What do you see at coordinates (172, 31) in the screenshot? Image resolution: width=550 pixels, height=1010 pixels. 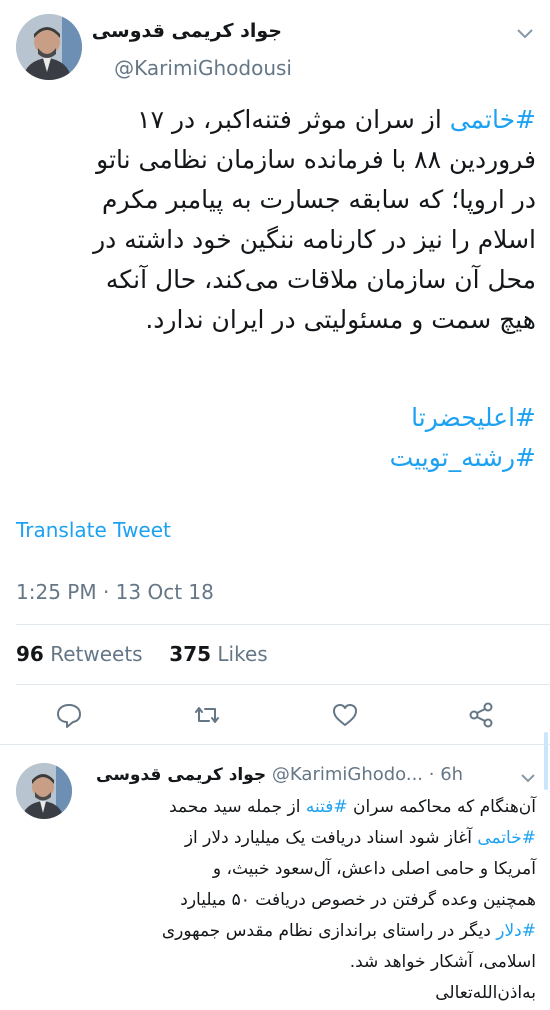 I see `author-name: جواد کریمی قدوسی` at bounding box center [172, 31].